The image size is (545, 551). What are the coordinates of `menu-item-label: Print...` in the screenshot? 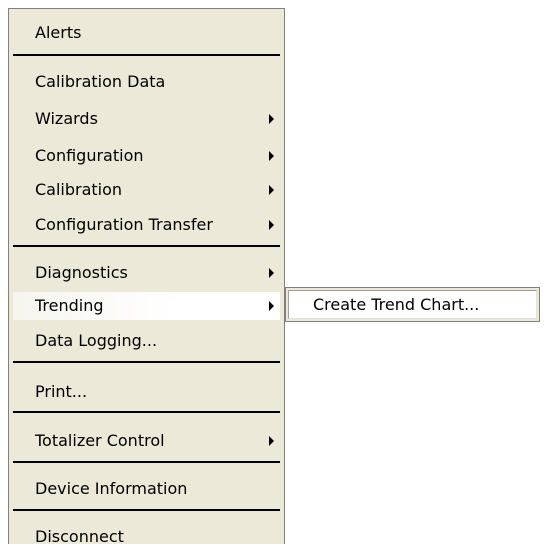 It's located at (61, 391).